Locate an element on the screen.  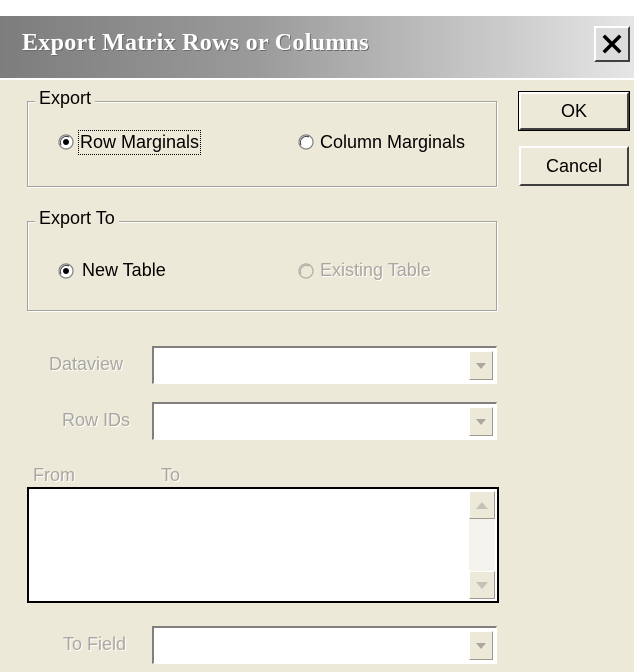
new-table-radio is located at coordinates (66, 271).